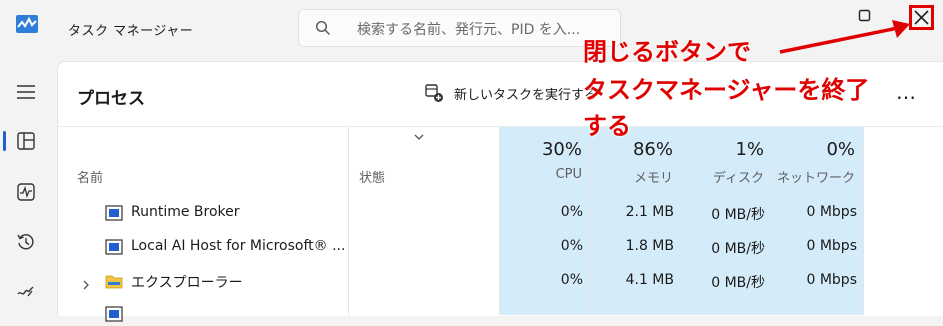 The height and width of the screenshot is (326, 943). Describe the element at coordinates (724, 149) in the screenshot. I see `disk-total-percent: 1%` at that location.